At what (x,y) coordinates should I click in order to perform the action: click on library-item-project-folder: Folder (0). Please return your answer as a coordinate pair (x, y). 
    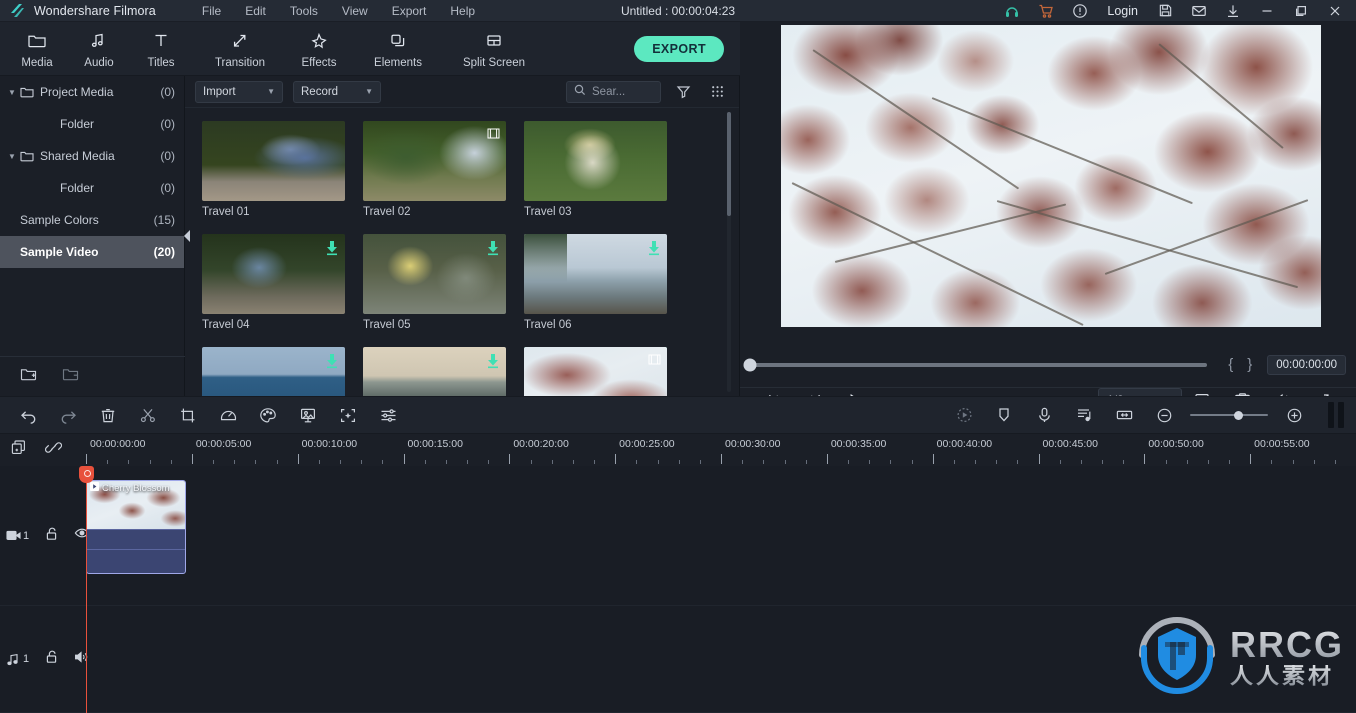
    Looking at the image, I should click on (92, 124).